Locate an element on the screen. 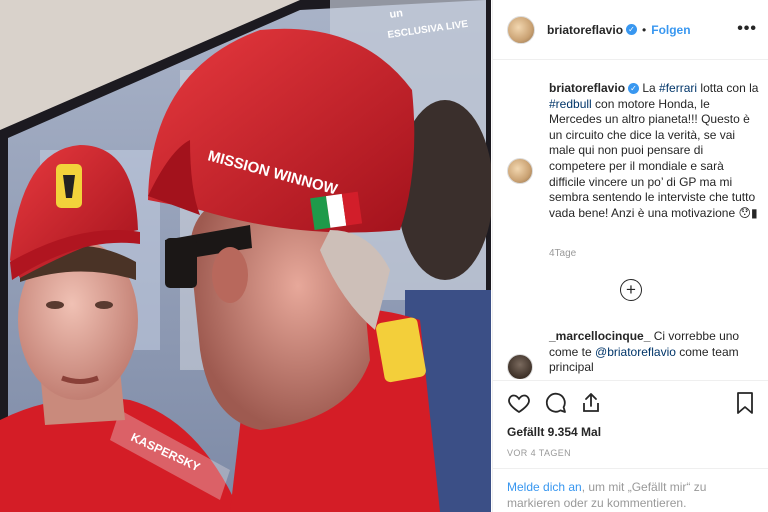 This screenshot has height=512, width=768. commenter-username: _marcellocinque_ is located at coordinates (599, 336).